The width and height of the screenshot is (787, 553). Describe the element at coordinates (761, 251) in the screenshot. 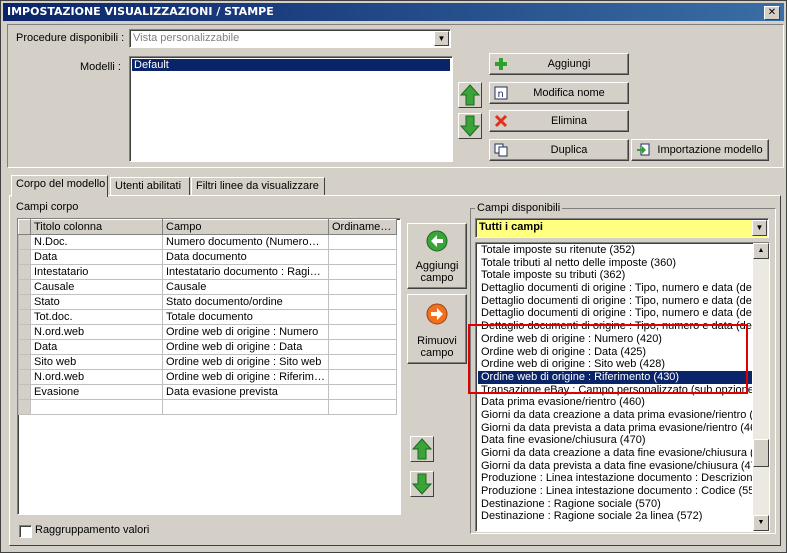

I see `scroll-up-button: ▲` at that location.